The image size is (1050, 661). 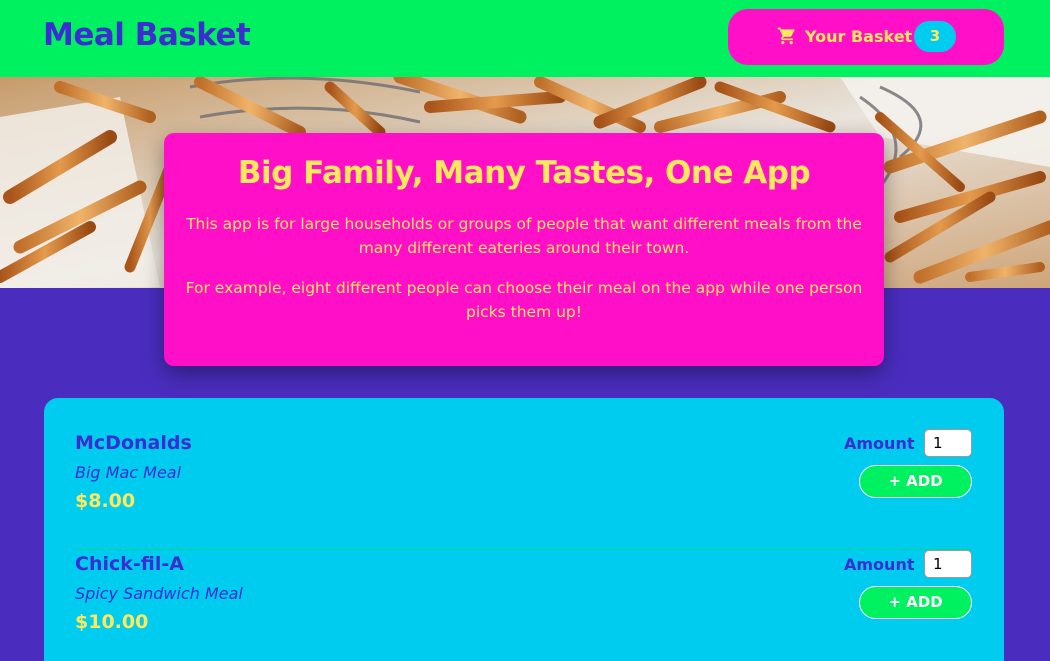 I want to click on site-logo: Meal Basket, so click(x=147, y=35).